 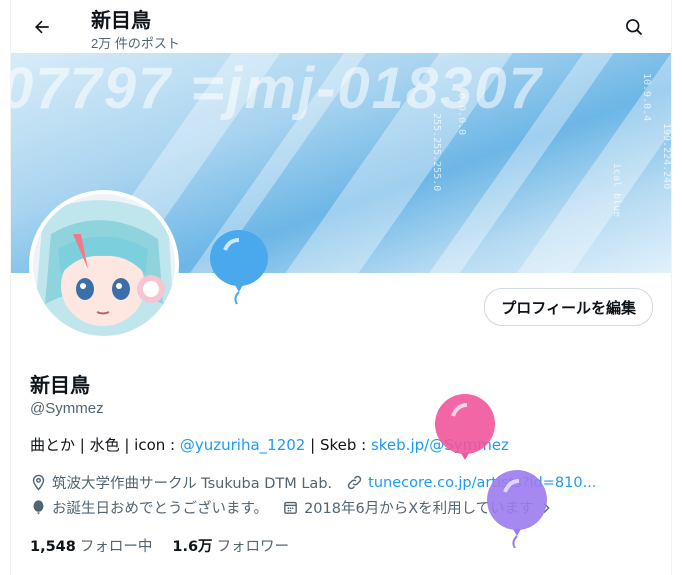 What do you see at coordinates (239, 267) in the screenshot?
I see `balloon-blue-icon` at bounding box center [239, 267].